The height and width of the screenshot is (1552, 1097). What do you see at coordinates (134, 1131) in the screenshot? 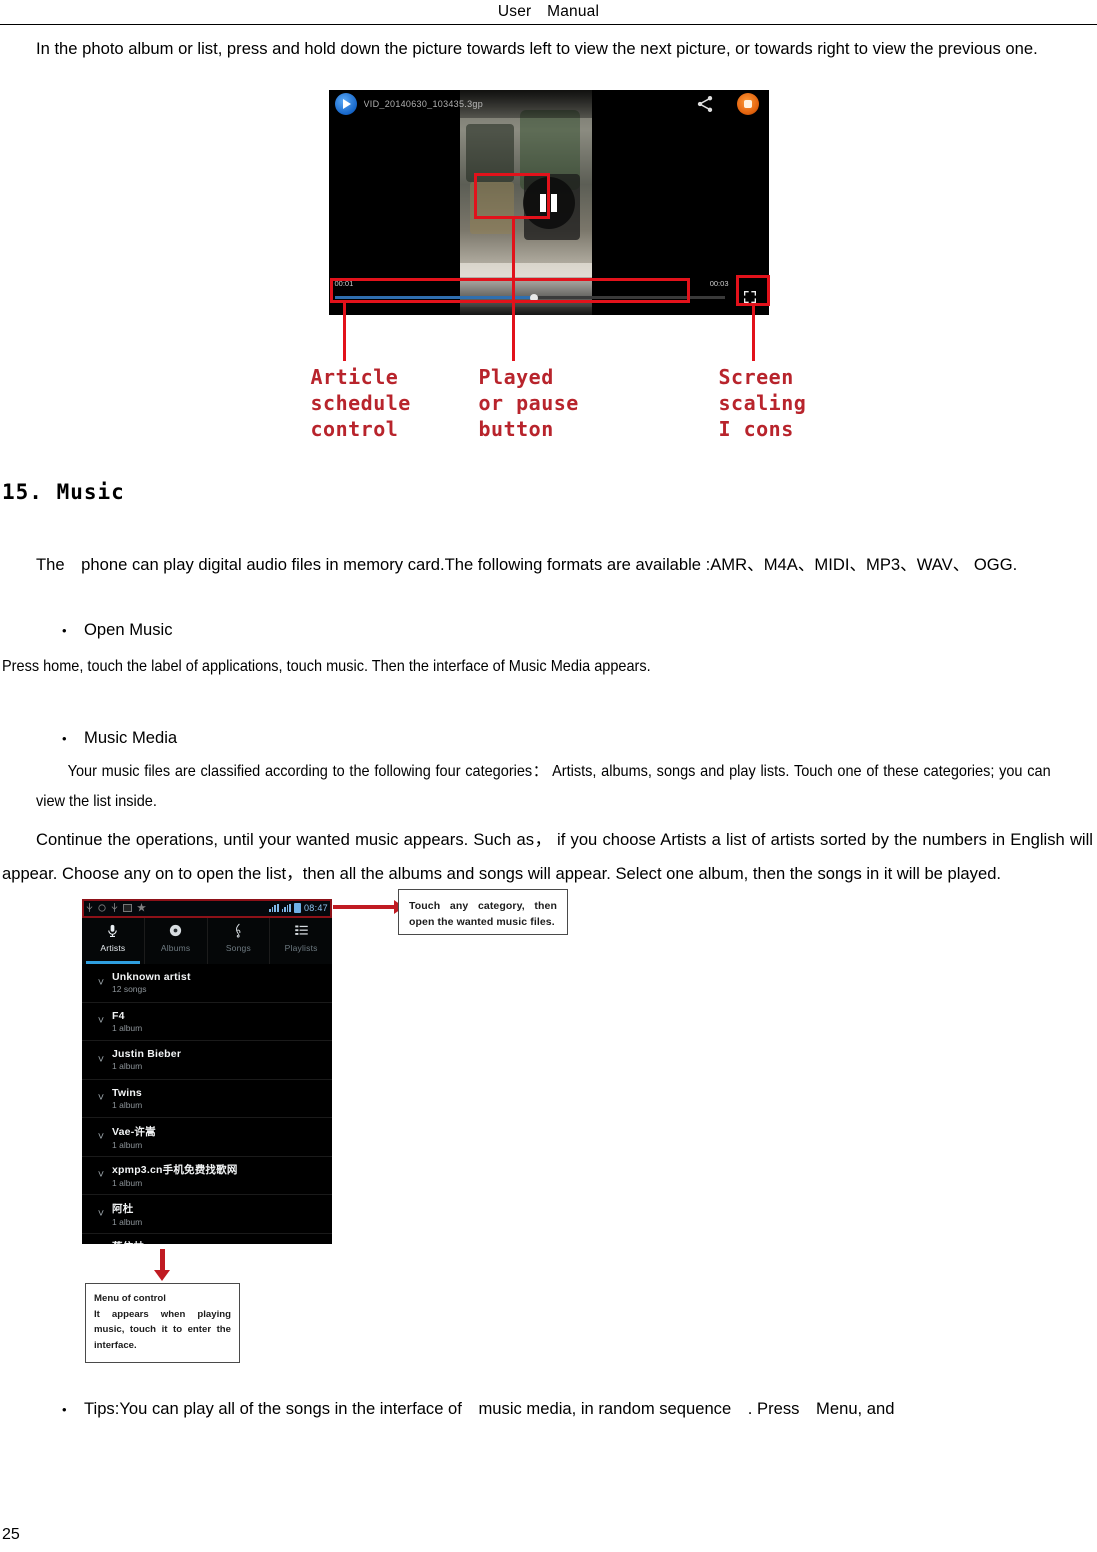
I see `artist-name: Vae-许嵩` at bounding box center [134, 1131].